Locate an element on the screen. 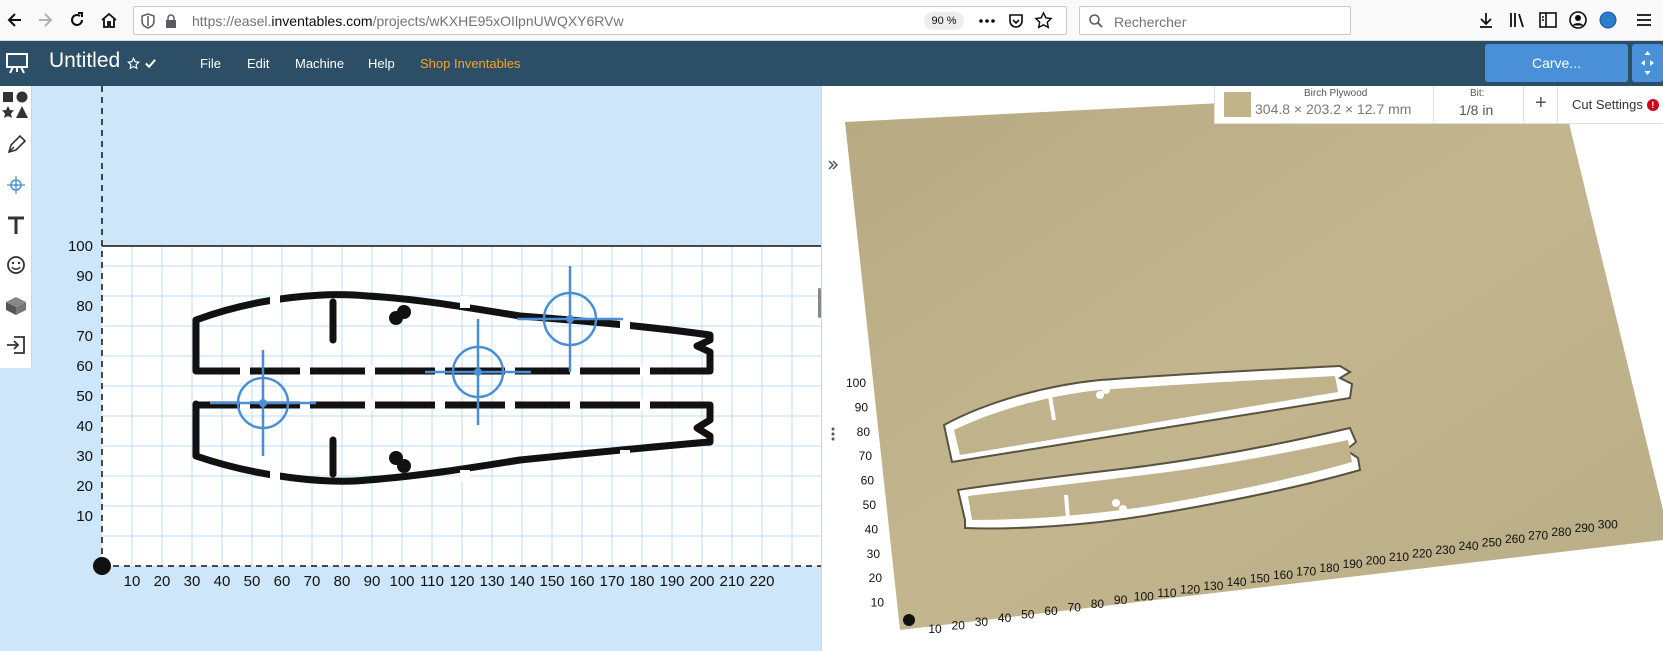 This screenshot has height=651, width=1663. x-tick-label: 170 is located at coordinates (611, 581).